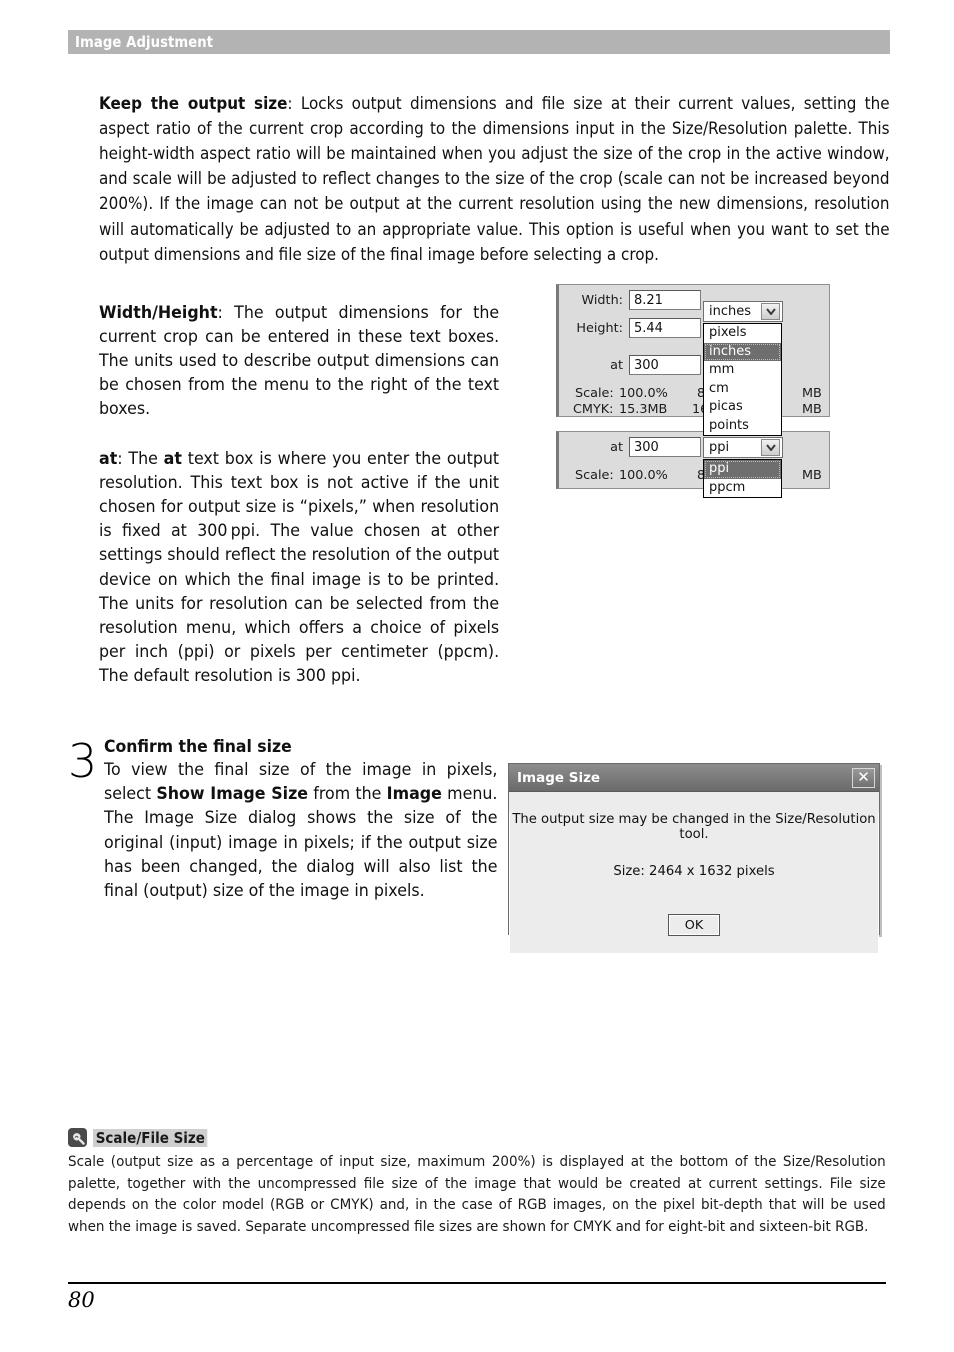 Image resolution: width=954 pixels, height=1352 pixels. What do you see at coordinates (812, 409) in the screenshot?
I see `rgb-16bit-mb: MB` at bounding box center [812, 409].